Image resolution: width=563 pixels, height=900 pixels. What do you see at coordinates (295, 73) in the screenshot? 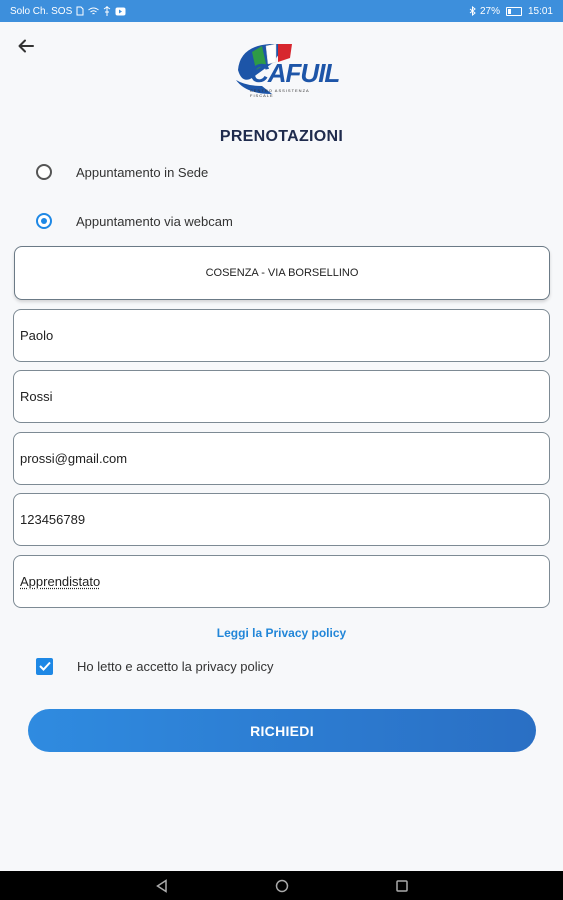
I see `logo-text: CAFUIL` at bounding box center [295, 73].